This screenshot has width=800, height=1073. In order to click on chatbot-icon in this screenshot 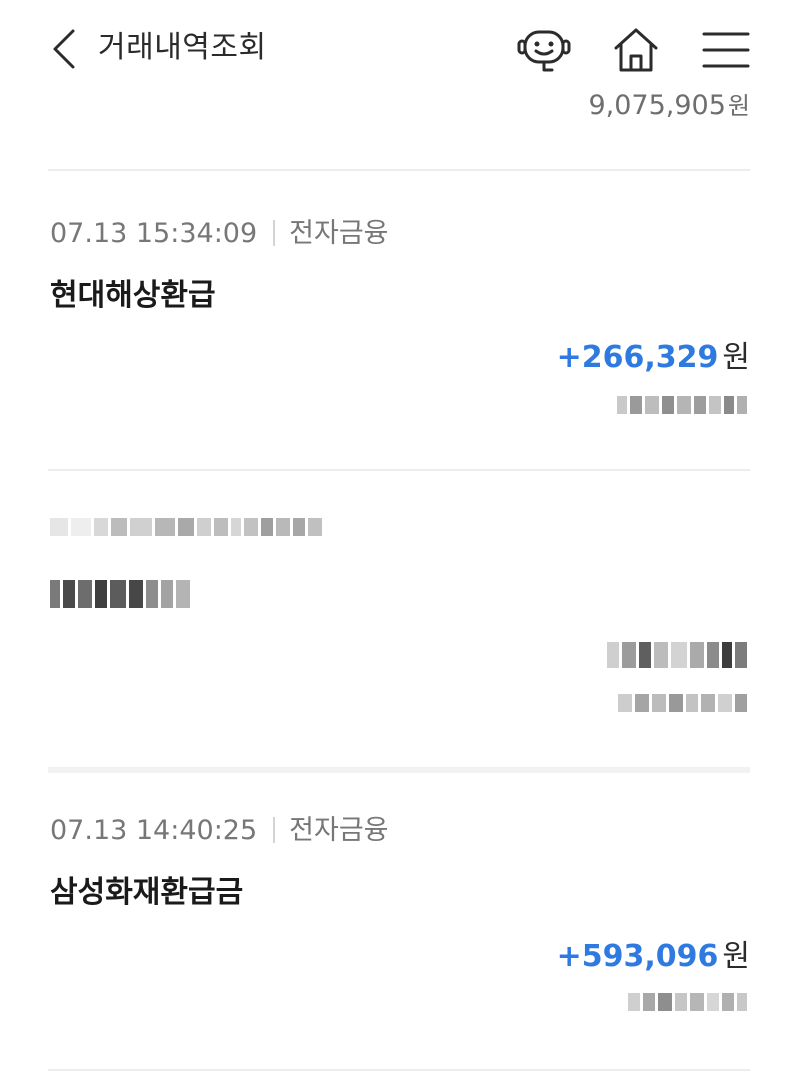, I will do `click(544, 51)`.